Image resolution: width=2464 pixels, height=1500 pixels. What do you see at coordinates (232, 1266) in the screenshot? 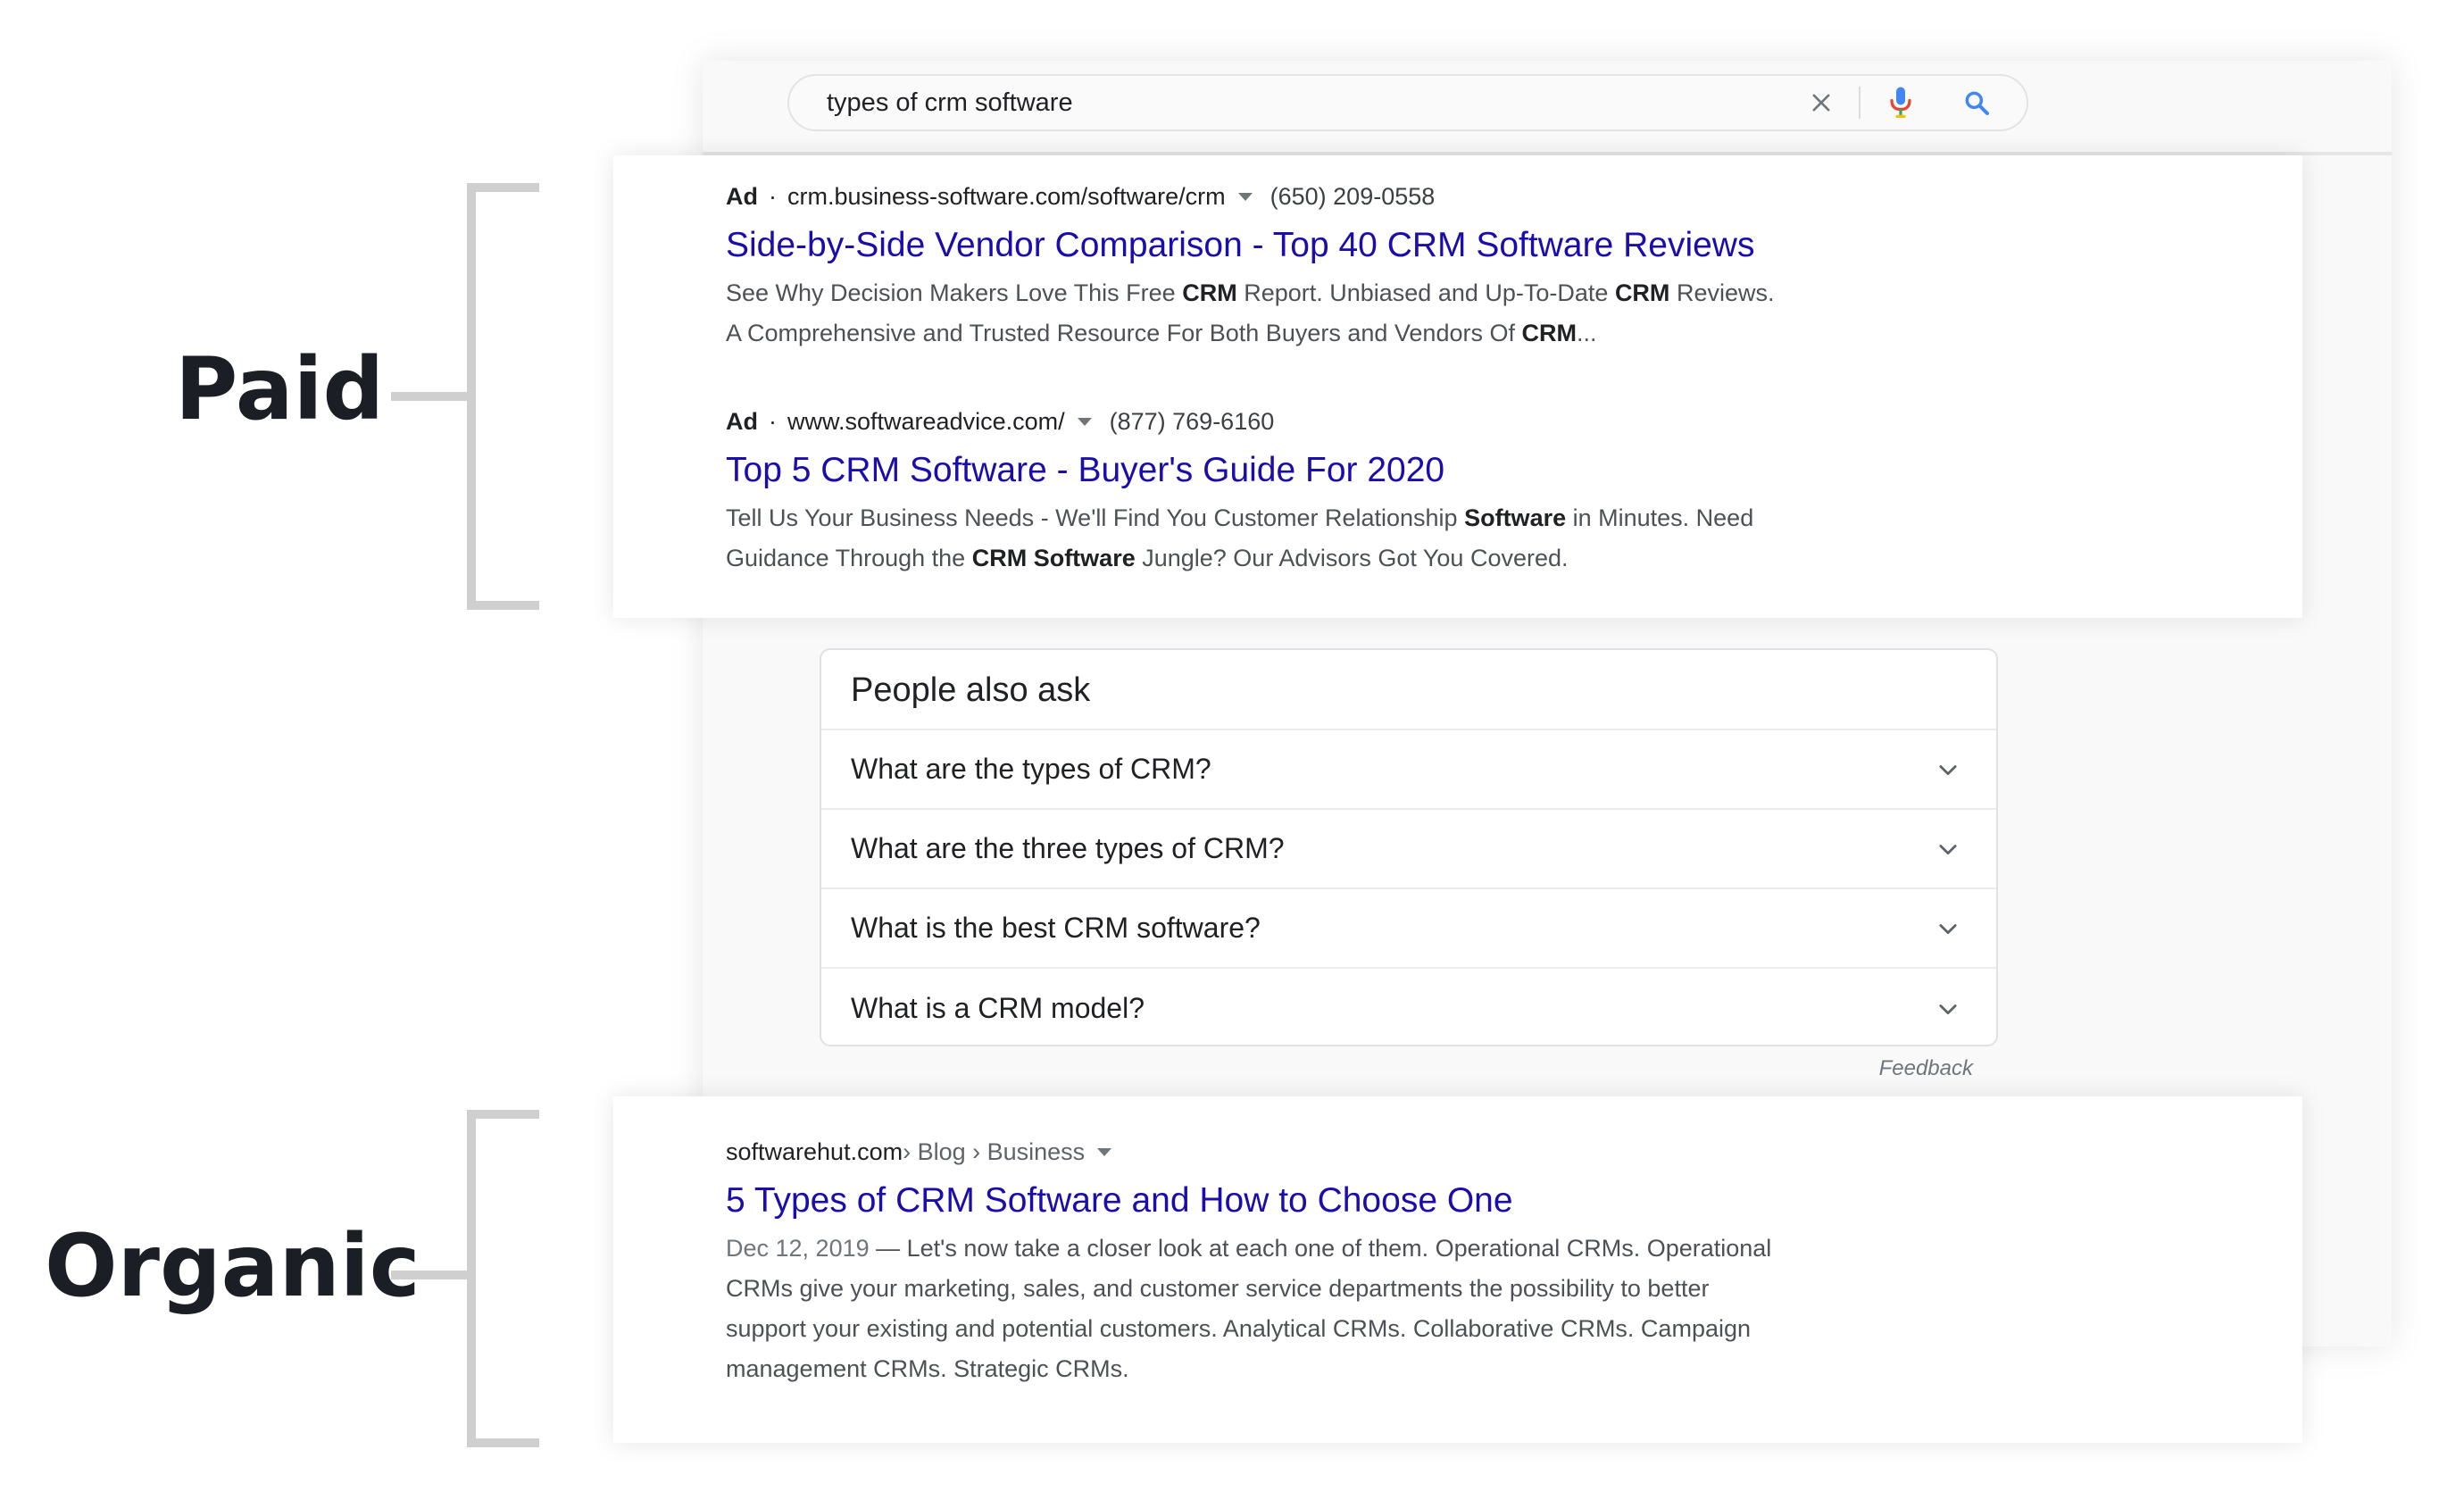
I see `organic-label: Organic` at bounding box center [232, 1266].